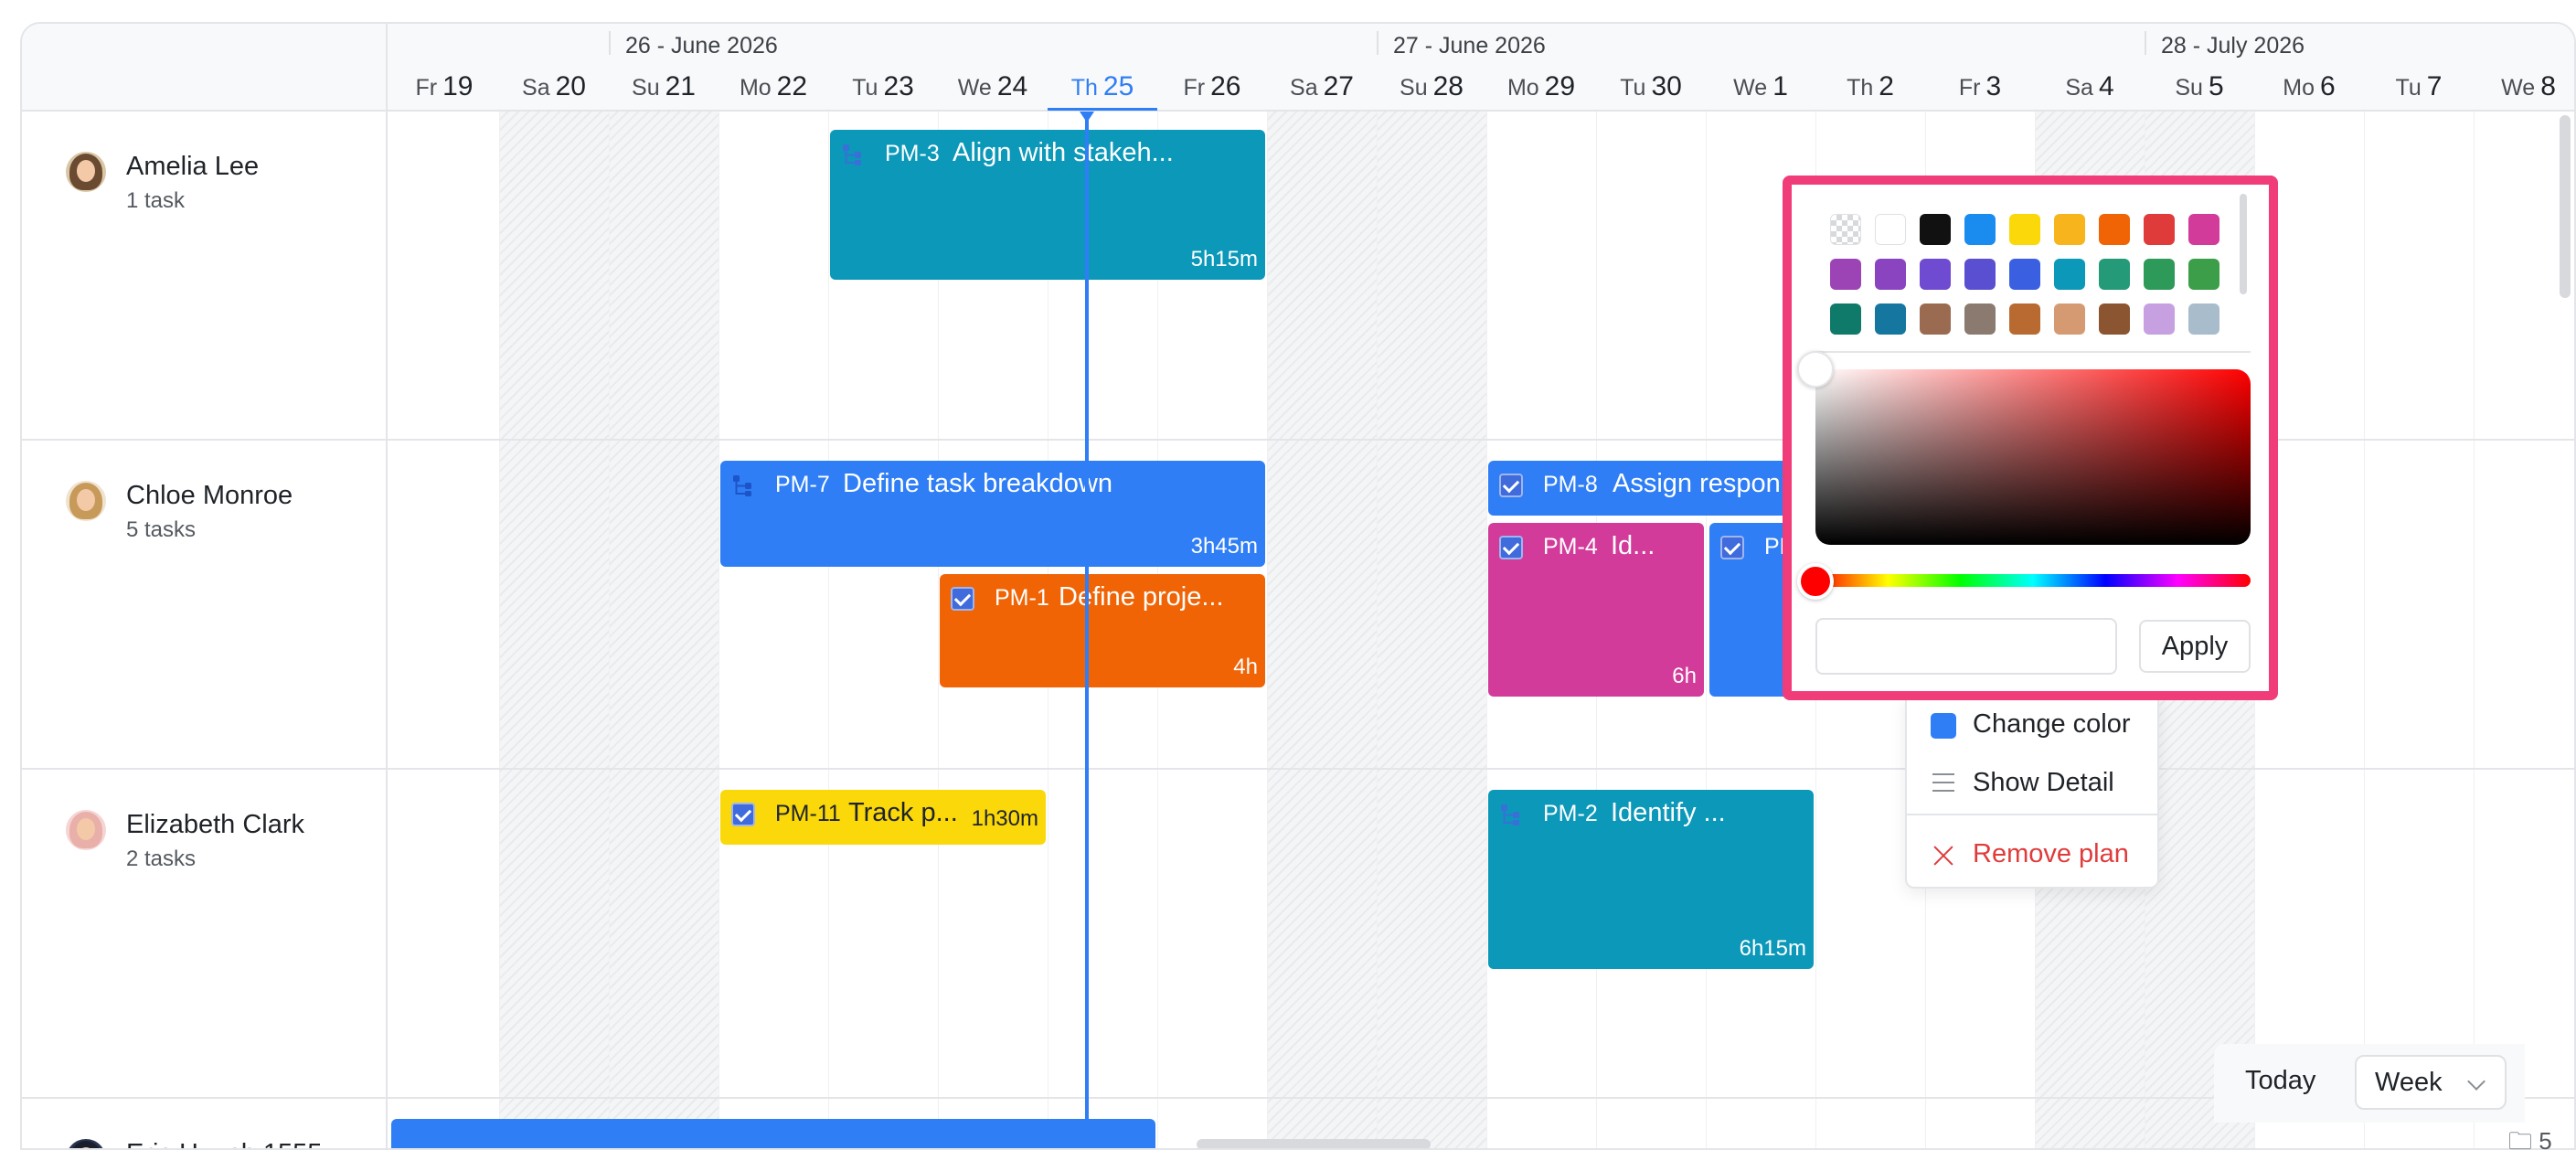  I want to click on saturation-value-thumb, so click(1815, 370).